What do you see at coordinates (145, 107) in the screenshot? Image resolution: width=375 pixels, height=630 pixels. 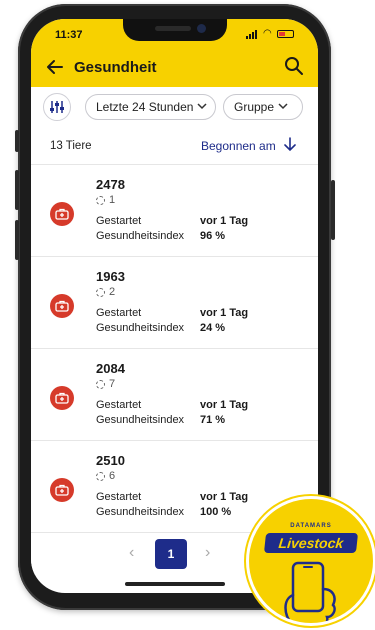 I see `time-range-label: Letzte 24 Stunden` at bounding box center [145, 107].